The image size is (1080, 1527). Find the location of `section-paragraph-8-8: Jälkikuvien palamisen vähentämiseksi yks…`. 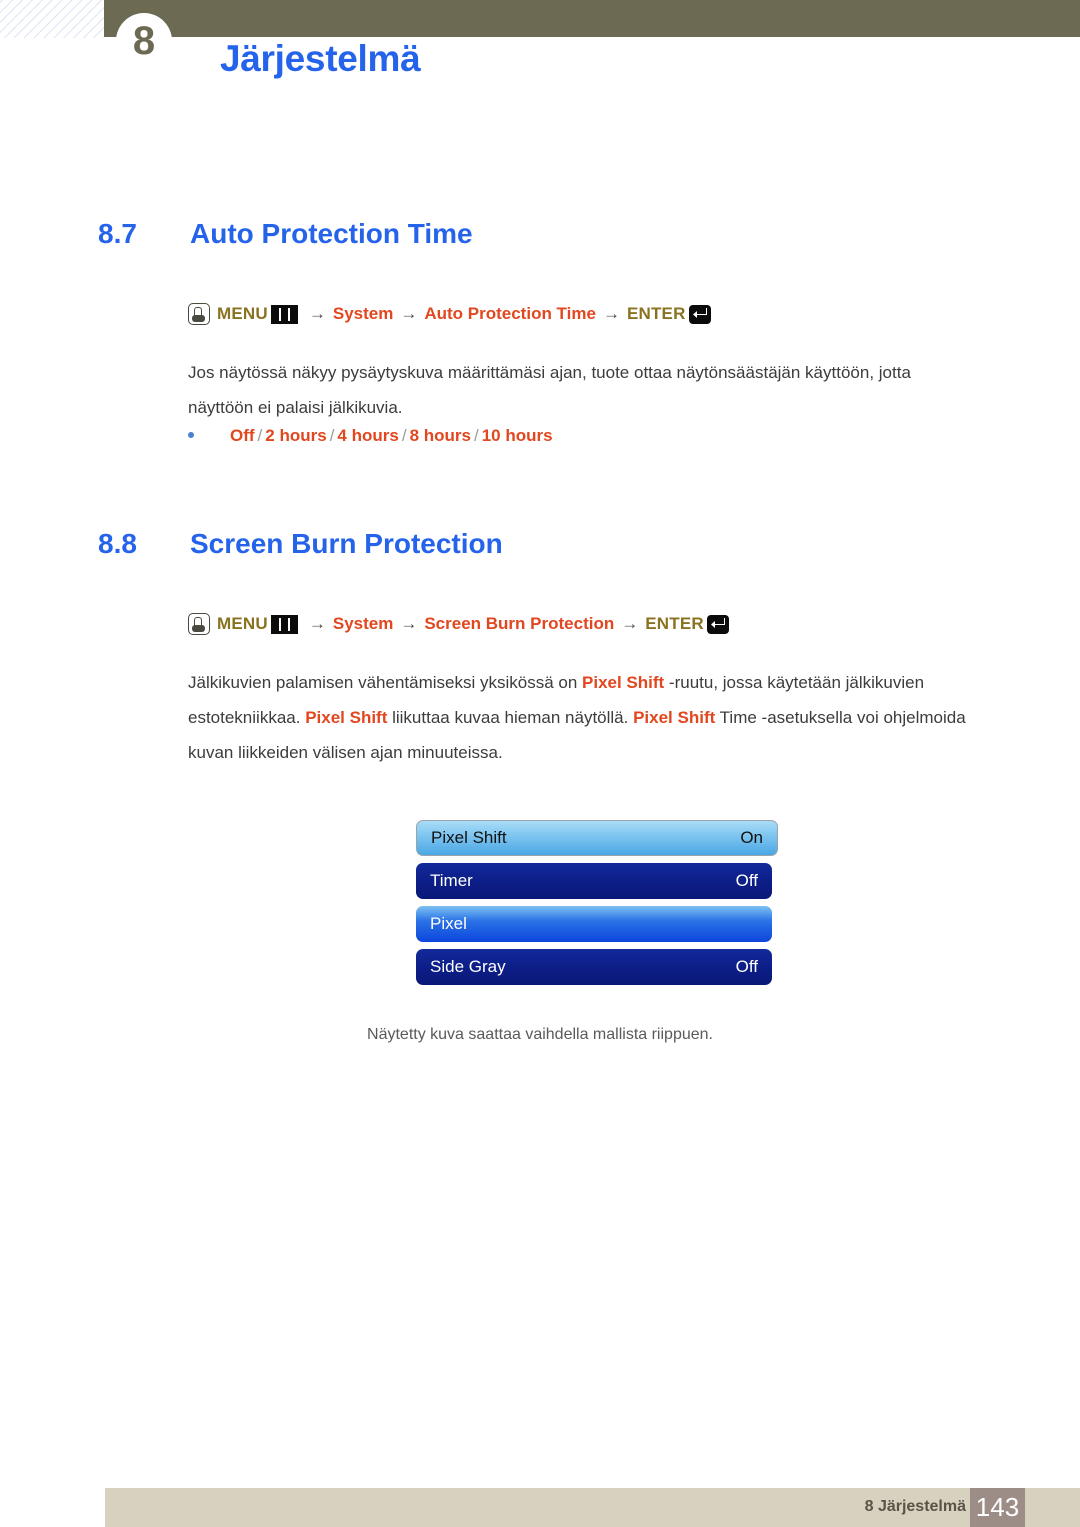

section-paragraph-8-8: Jälkikuvien palamisen vähentämiseksi yks… is located at coordinates (583, 717).